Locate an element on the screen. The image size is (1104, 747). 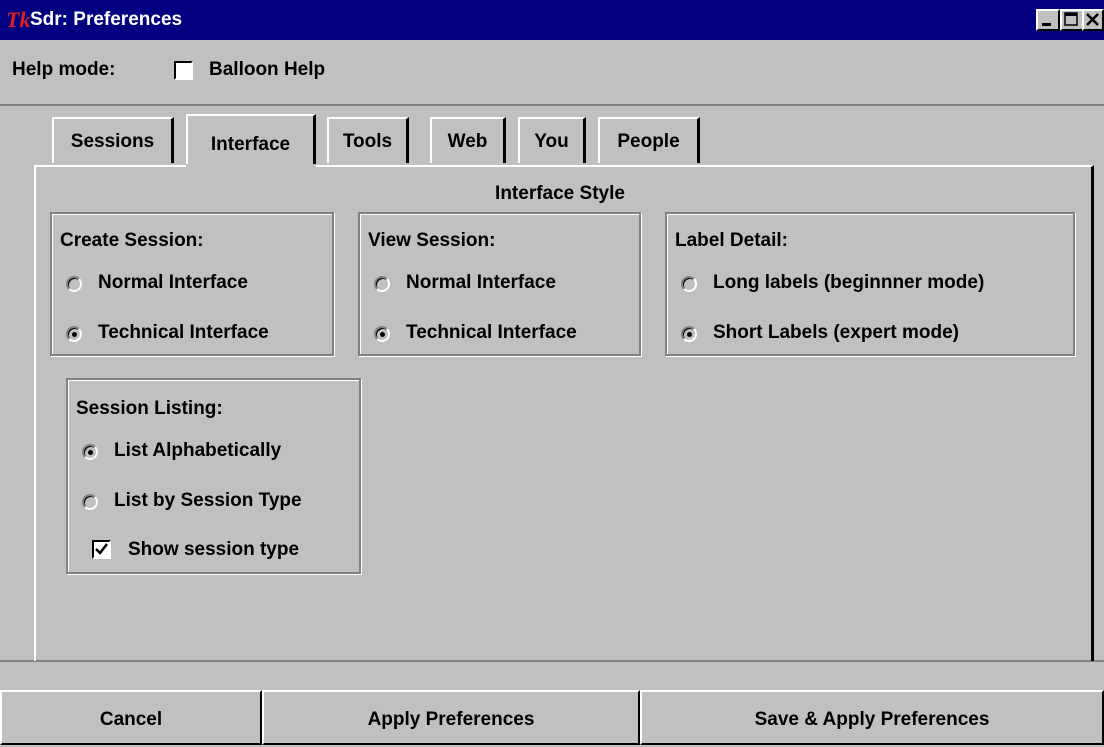
show-session-type-checkbox is located at coordinates (101, 549).